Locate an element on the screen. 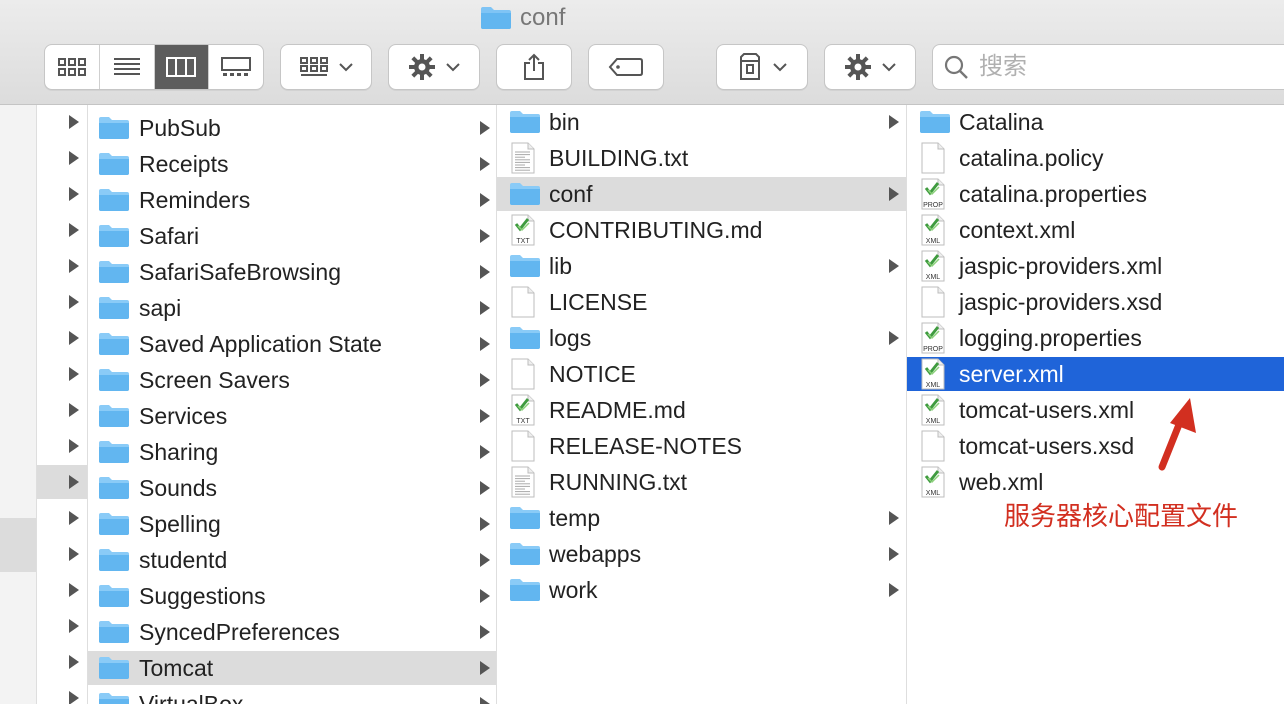 This screenshot has width=1284, height=704. file-name: logging.properties is located at coordinates (1050, 338).